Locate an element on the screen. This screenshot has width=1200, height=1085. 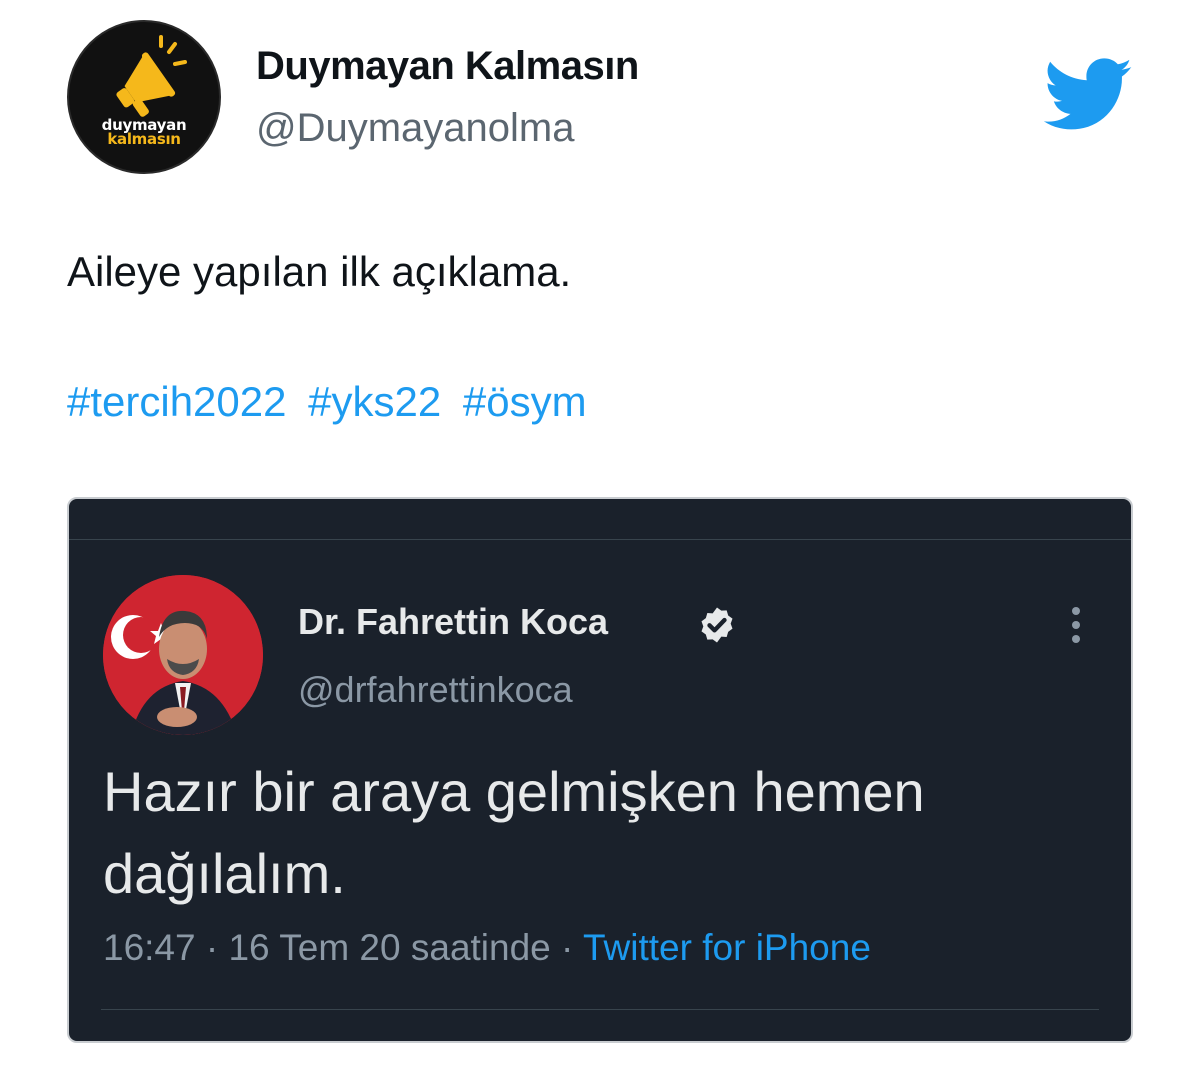
tweet-text: Aileye yapılan ilk açıklama. is located at coordinates (319, 271).